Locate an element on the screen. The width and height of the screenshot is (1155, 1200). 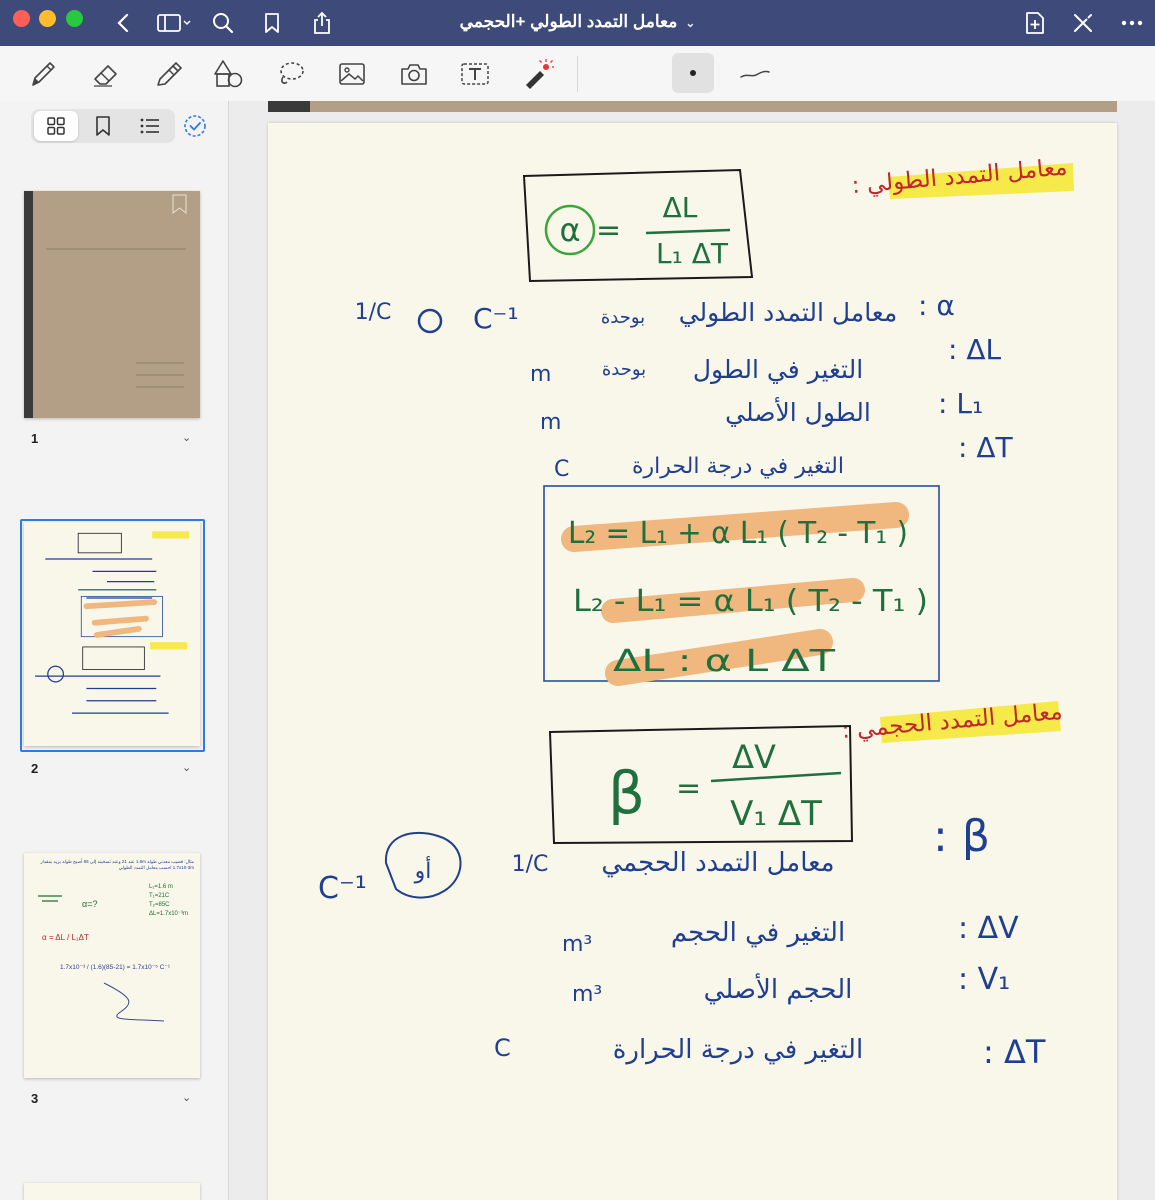
beta-unit-alt: 1/C is located at coordinates (530, 864).